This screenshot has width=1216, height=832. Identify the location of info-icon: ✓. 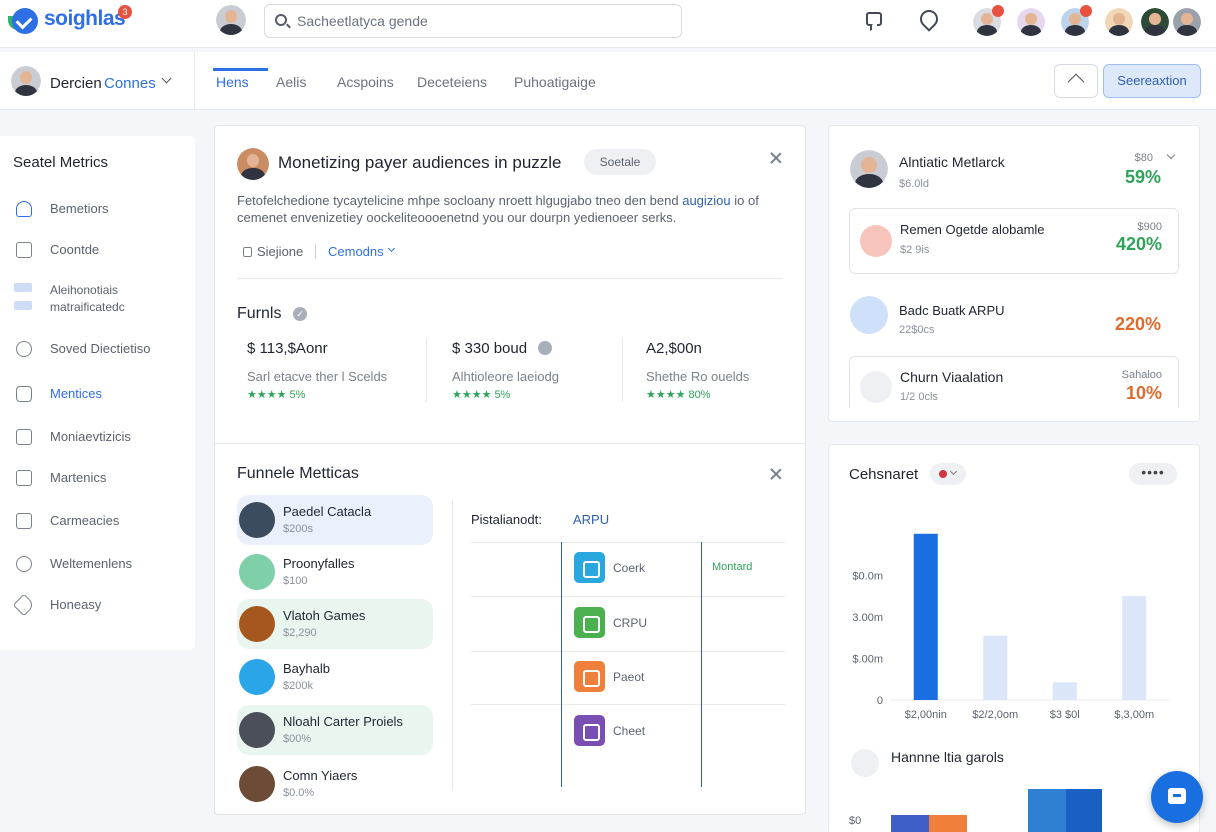
(300, 314).